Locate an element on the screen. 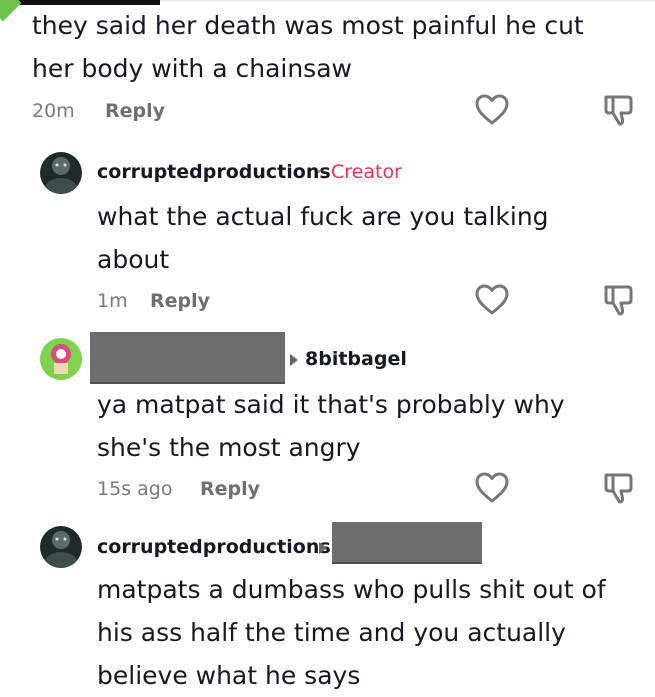 The height and width of the screenshot is (697, 655). comment-timestamp: 20m is located at coordinates (53, 111).